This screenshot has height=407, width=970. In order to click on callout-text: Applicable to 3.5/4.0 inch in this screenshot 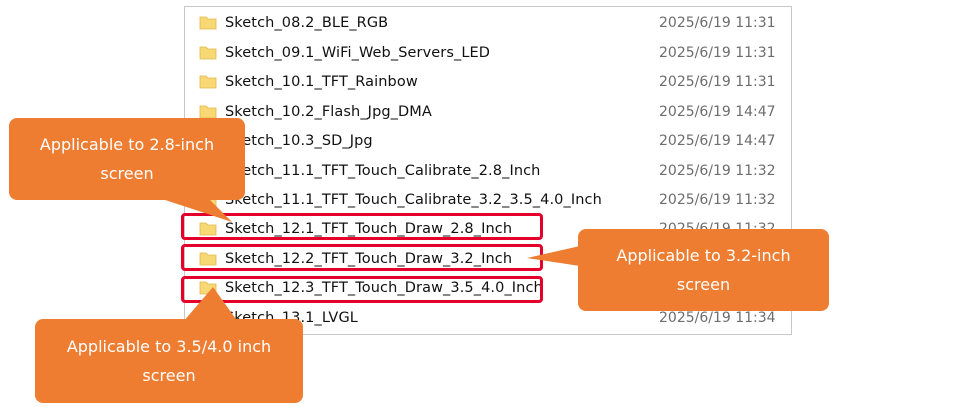, I will do `click(169, 346)`.